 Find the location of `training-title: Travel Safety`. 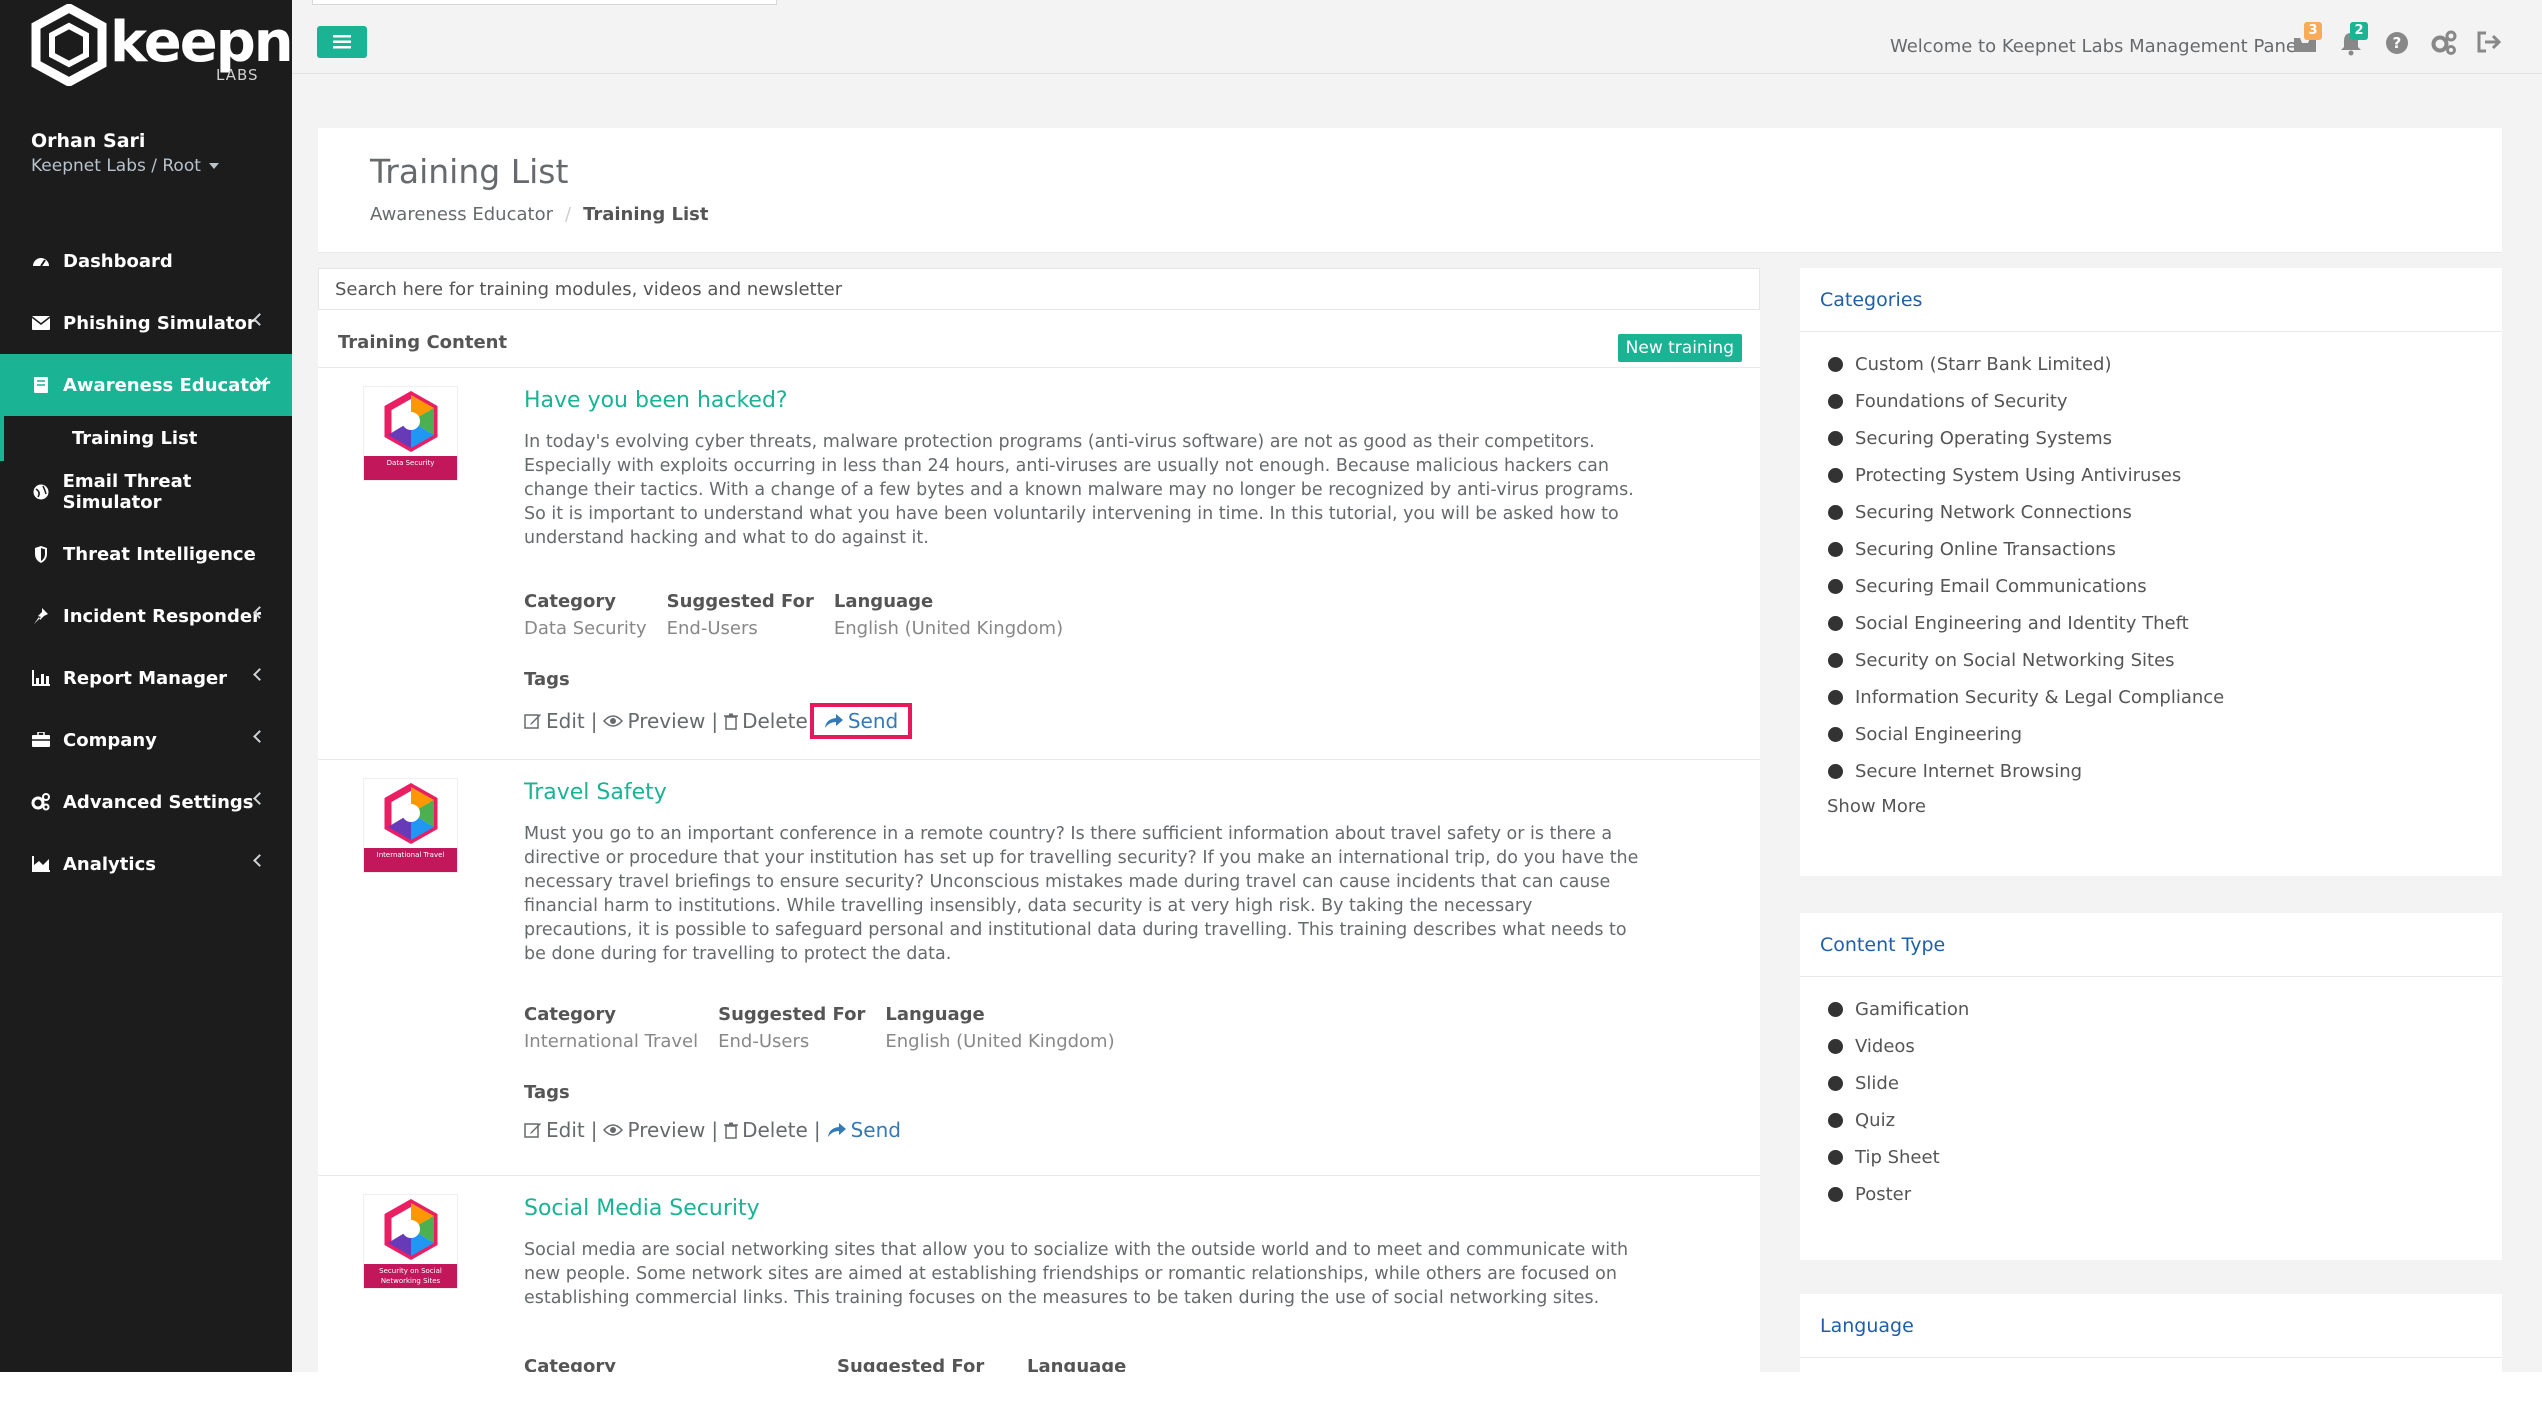

training-title: Travel Safety is located at coordinates (595, 792).